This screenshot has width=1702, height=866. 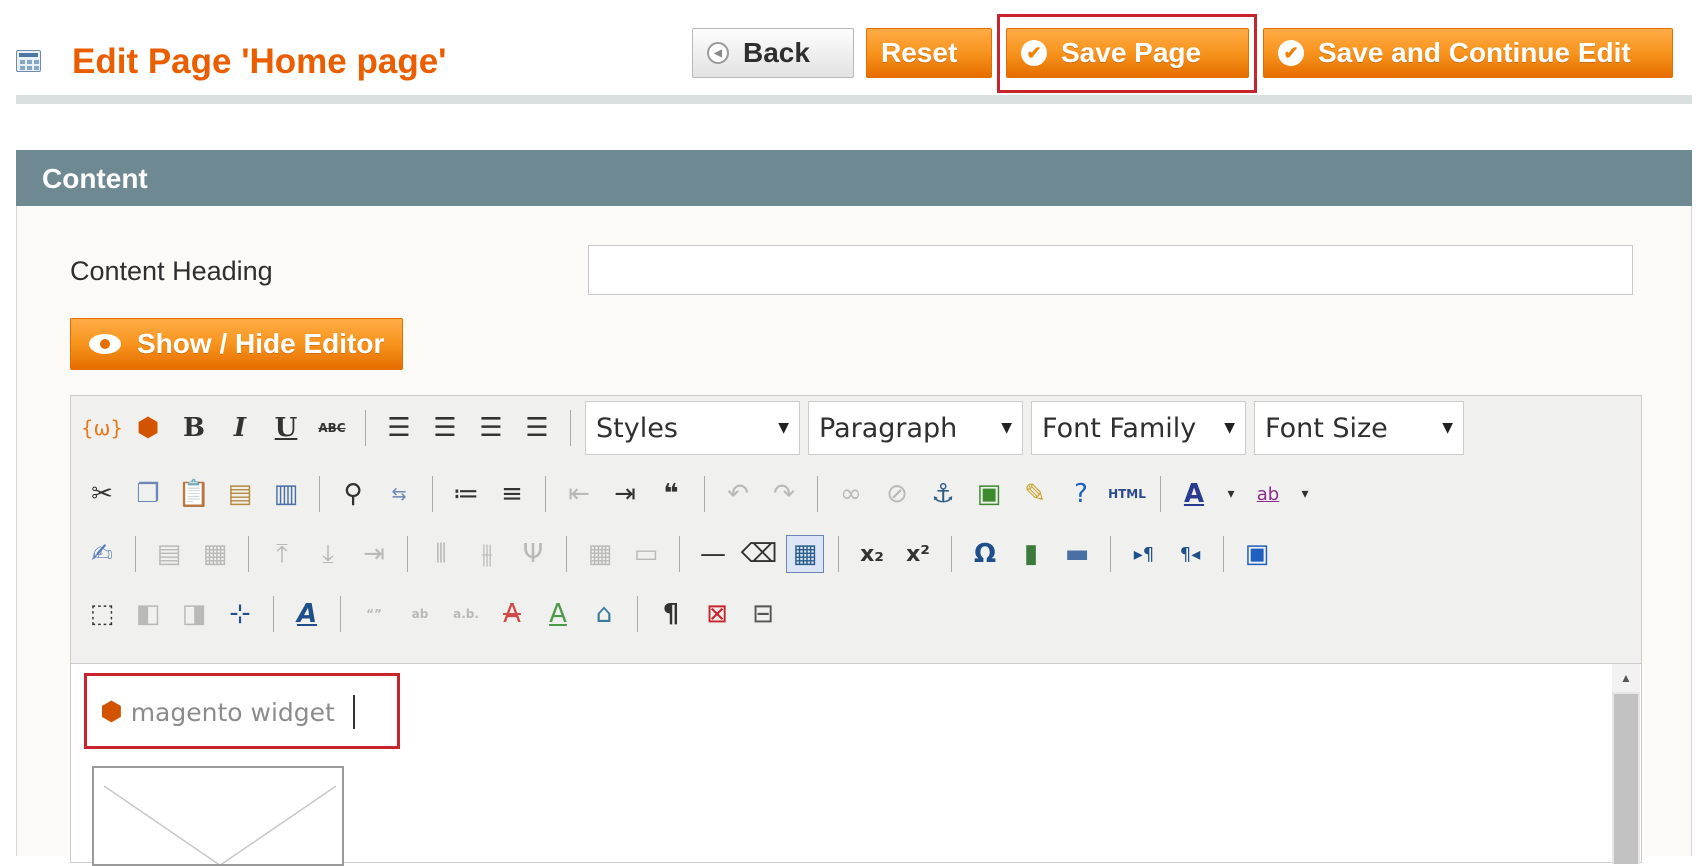 What do you see at coordinates (240, 494) in the screenshot?
I see `paste-text-icon: ▤` at bounding box center [240, 494].